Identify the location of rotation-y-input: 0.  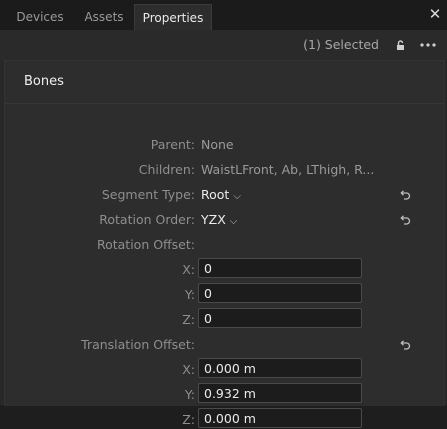
(280, 293).